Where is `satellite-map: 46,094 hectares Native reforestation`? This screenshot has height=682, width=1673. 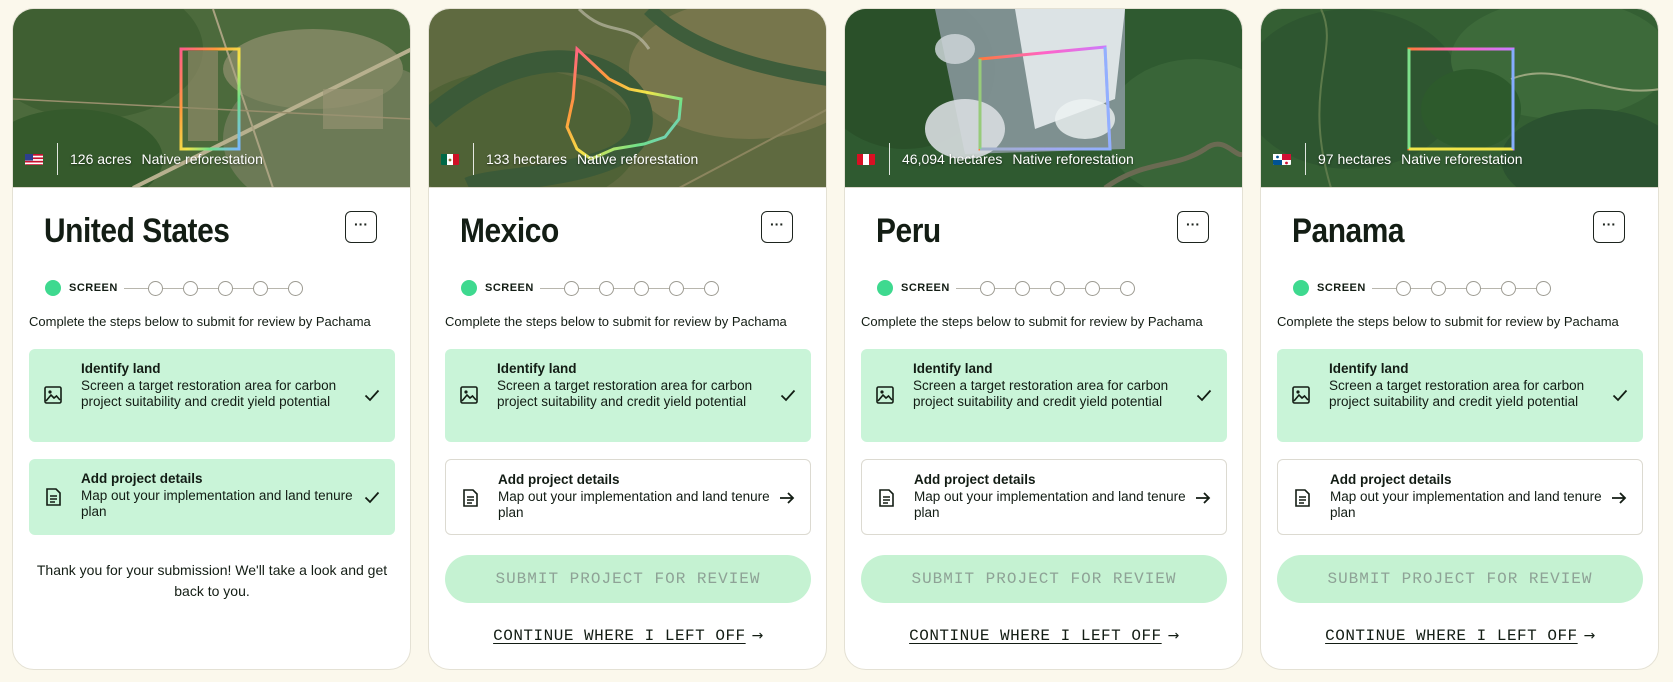
satellite-map: 46,094 hectares Native reforestation is located at coordinates (1043, 98).